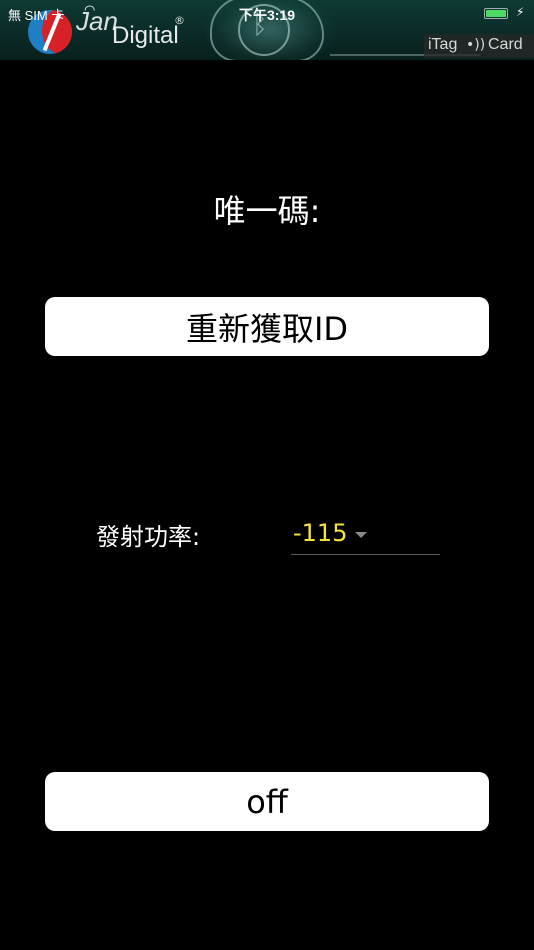  What do you see at coordinates (267, 211) in the screenshot?
I see `unique-code-label: 唯一碼:` at bounding box center [267, 211].